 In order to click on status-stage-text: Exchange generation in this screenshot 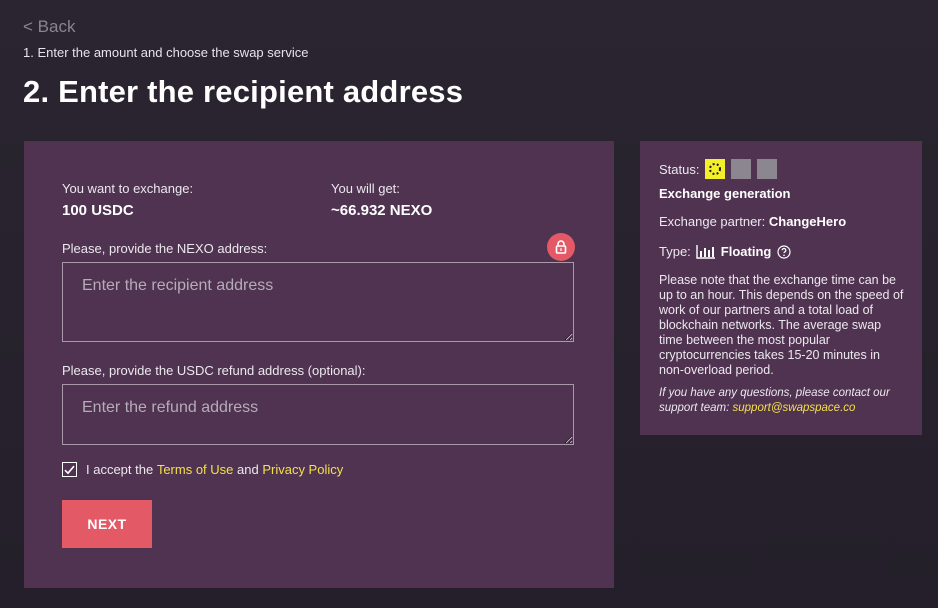, I will do `click(725, 193)`.